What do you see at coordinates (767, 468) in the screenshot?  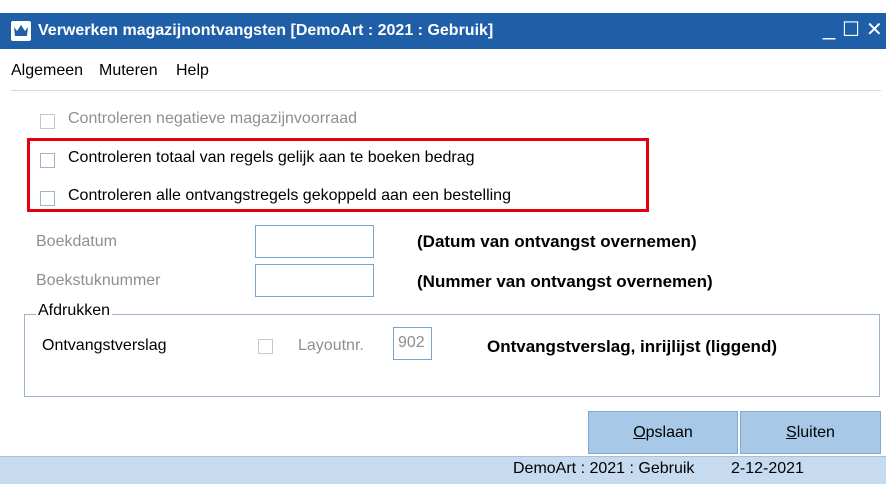 I see `status-date: 2-12-2021` at bounding box center [767, 468].